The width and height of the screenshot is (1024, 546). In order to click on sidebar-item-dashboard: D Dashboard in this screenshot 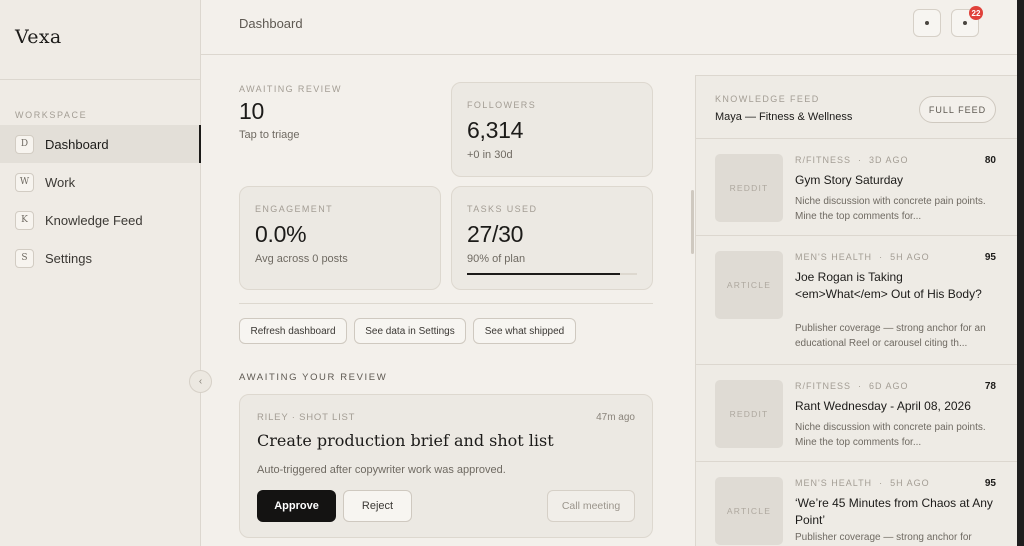, I will do `click(100, 144)`.